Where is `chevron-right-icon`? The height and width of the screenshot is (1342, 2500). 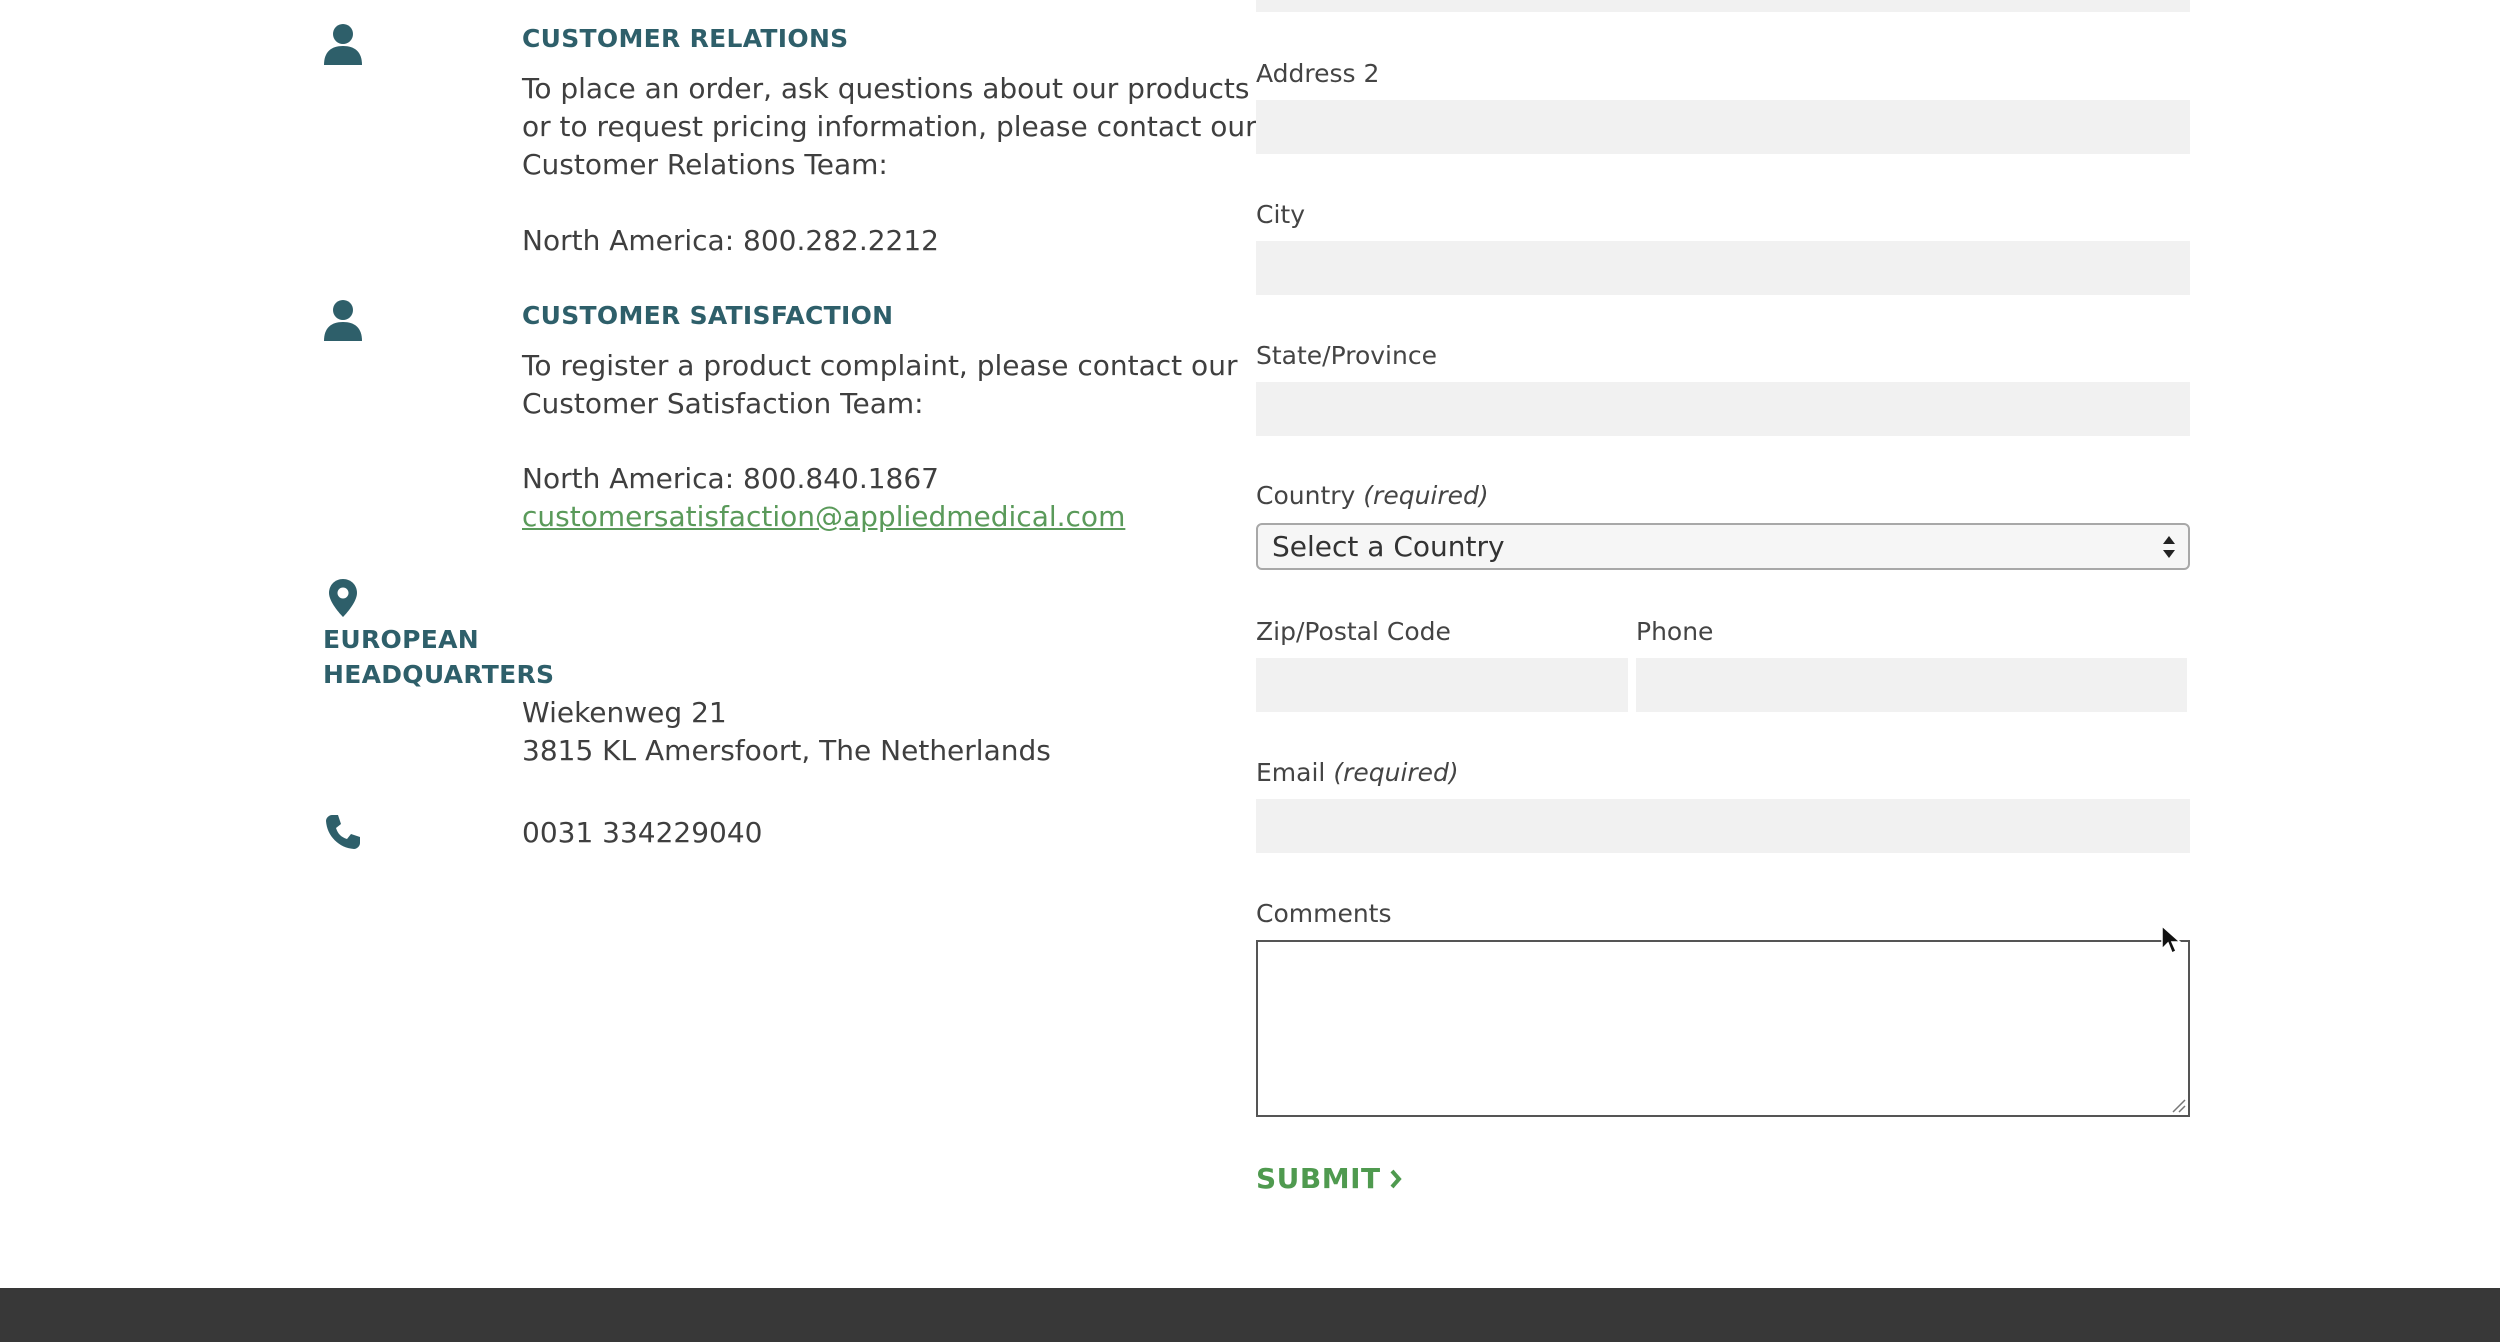 chevron-right-icon is located at coordinates (1396, 1178).